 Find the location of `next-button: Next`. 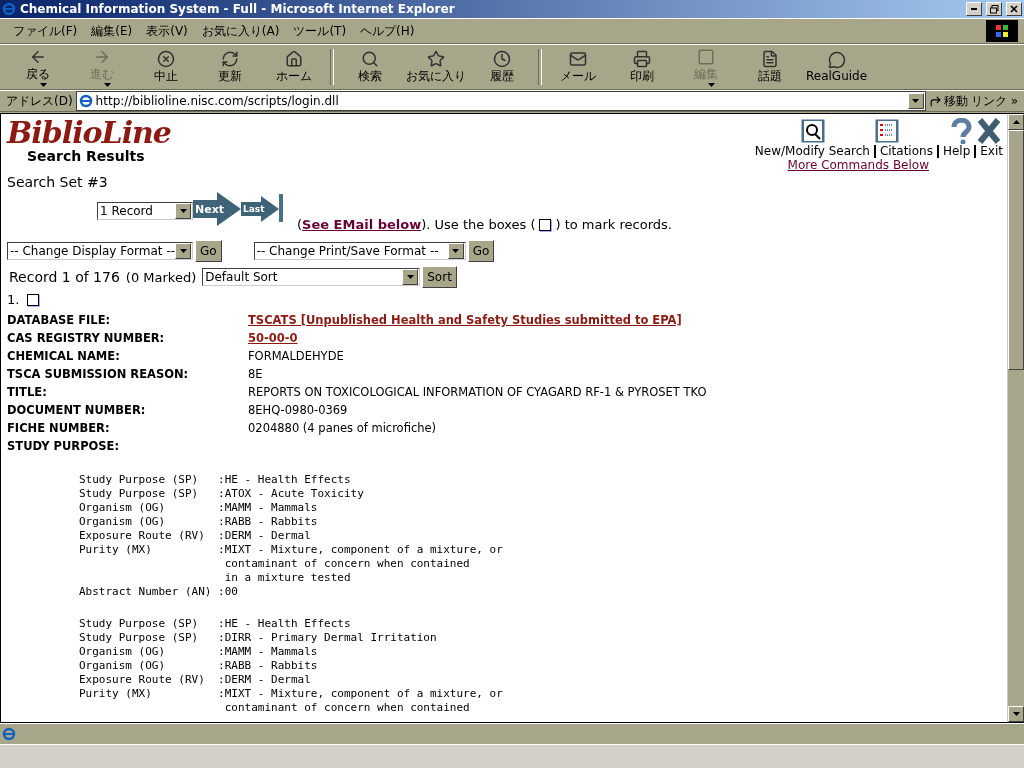

next-button: Next is located at coordinates (217, 209).